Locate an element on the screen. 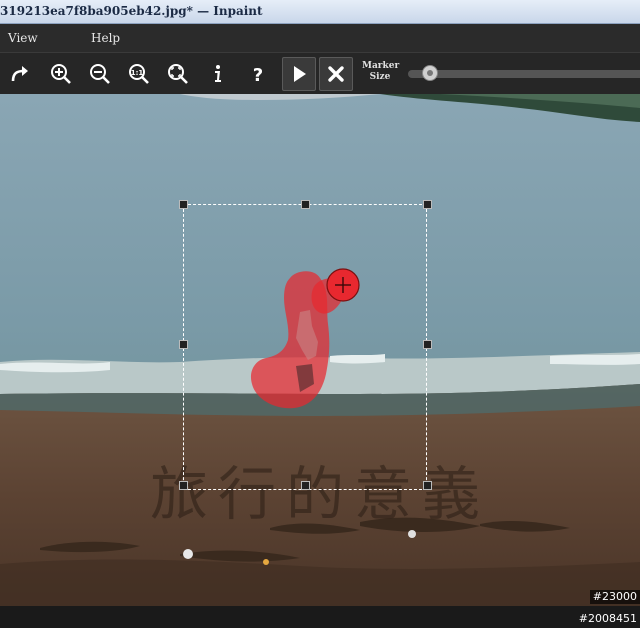 The image size is (640, 628). help-button: ? is located at coordinates (258, 74).